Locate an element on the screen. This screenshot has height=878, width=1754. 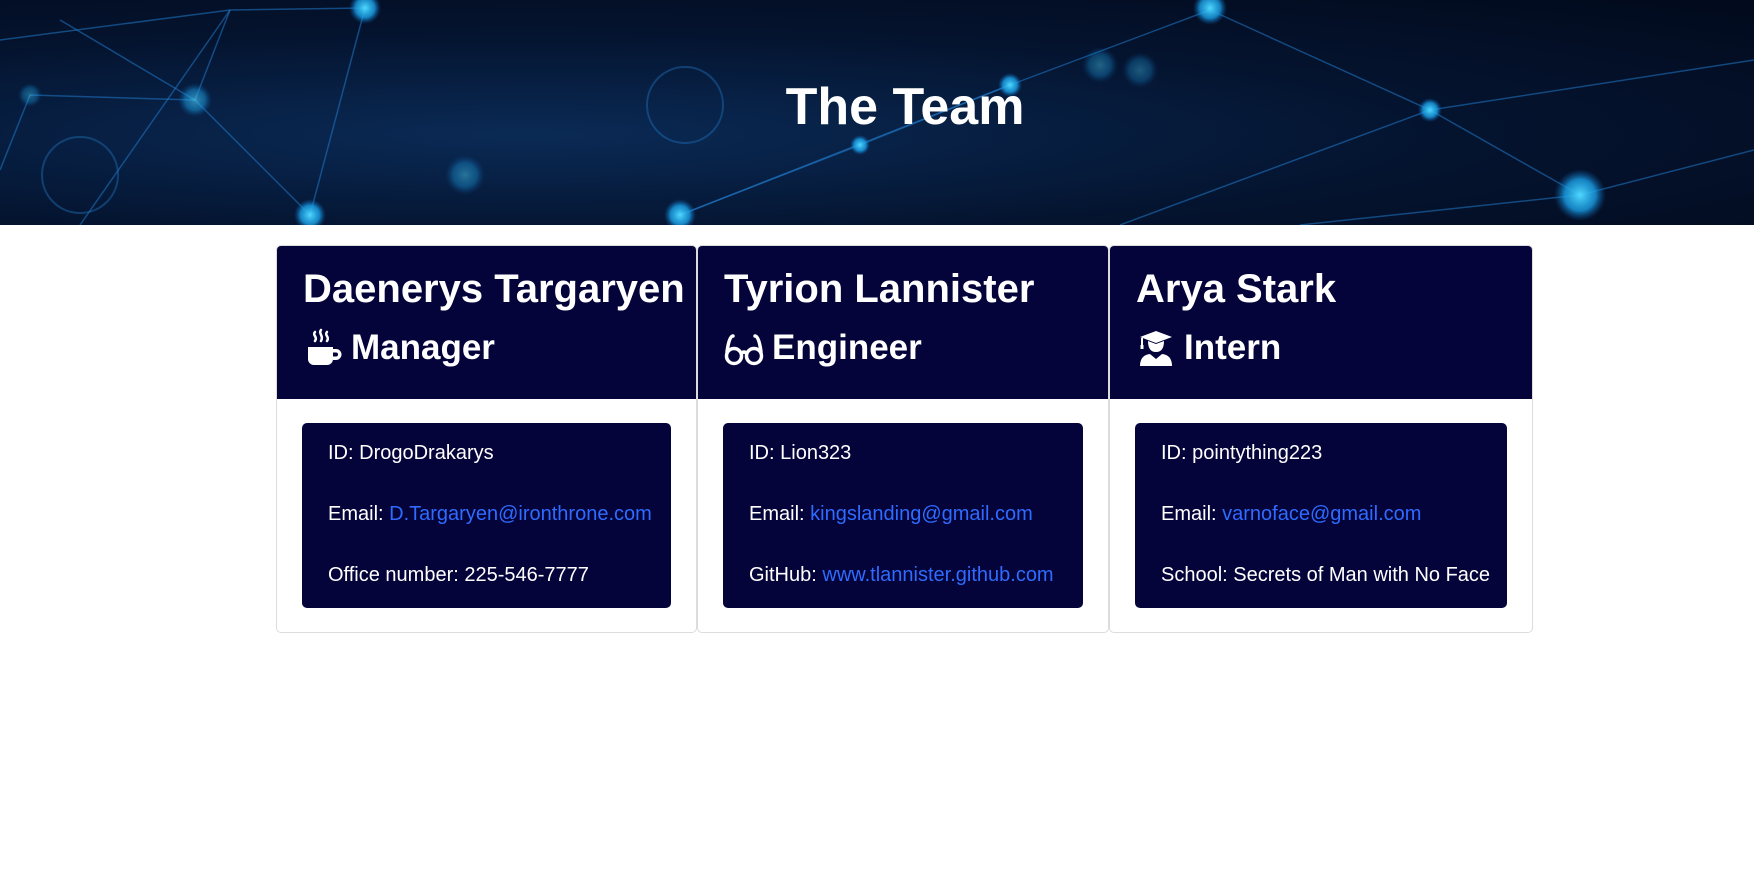
role-label: Engineer is located at coordinates (847, 347).